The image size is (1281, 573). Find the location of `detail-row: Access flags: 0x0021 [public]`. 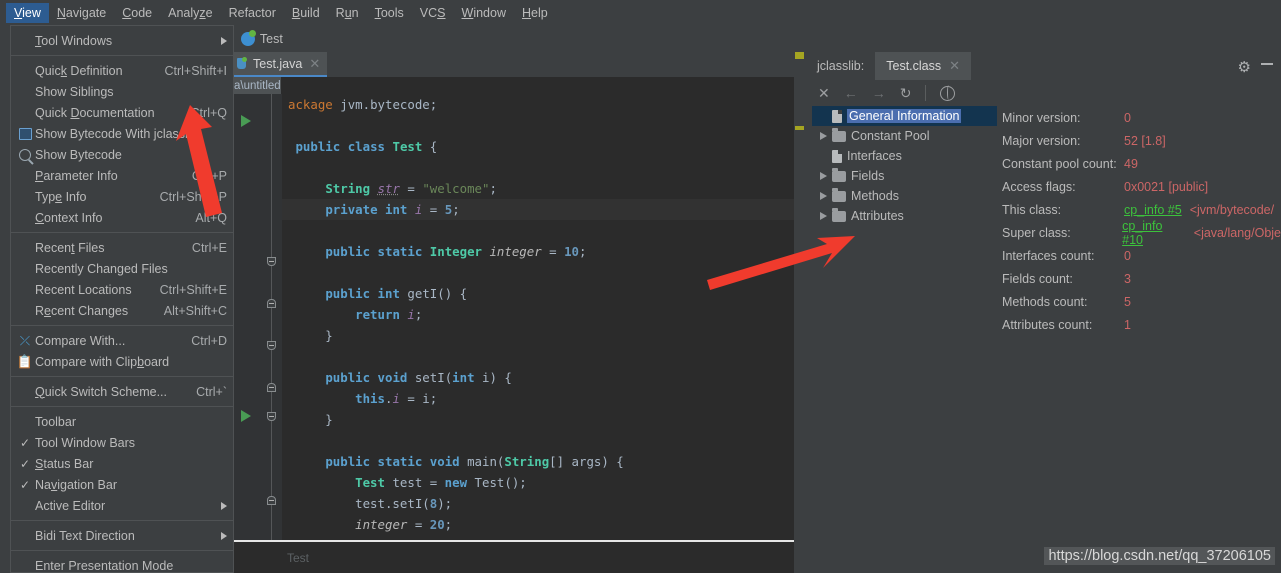

detail-row: Access flags: 0x0021 [public] is located at coordinates (1141, 186).